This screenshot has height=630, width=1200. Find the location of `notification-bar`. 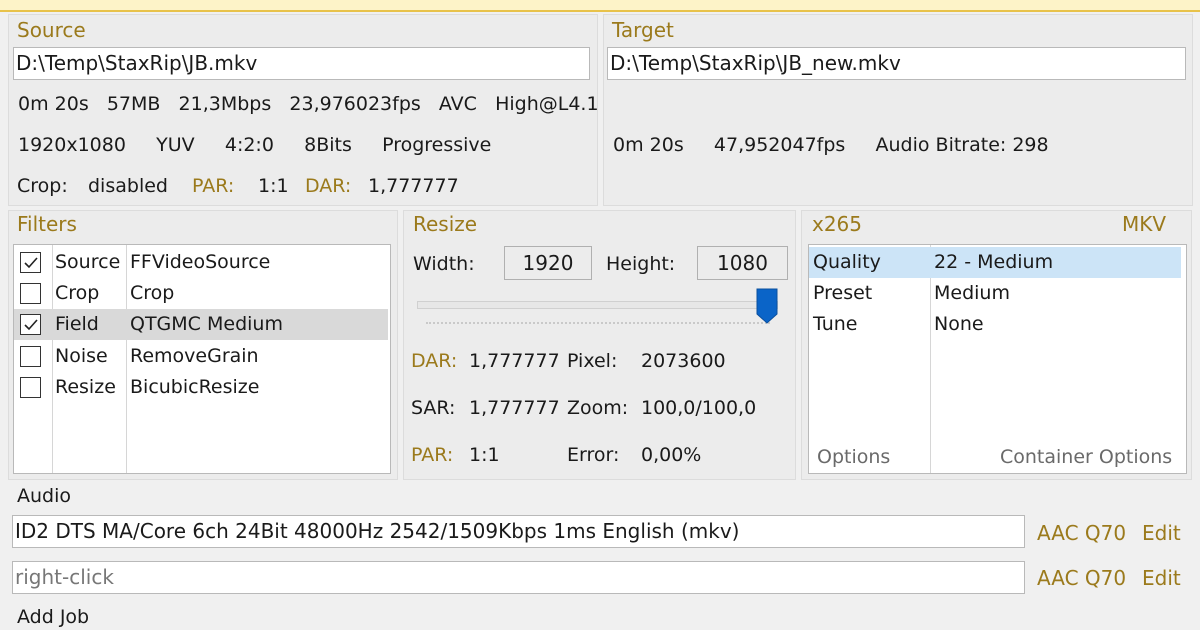

notification-bar is located at coordinates (600, 6).